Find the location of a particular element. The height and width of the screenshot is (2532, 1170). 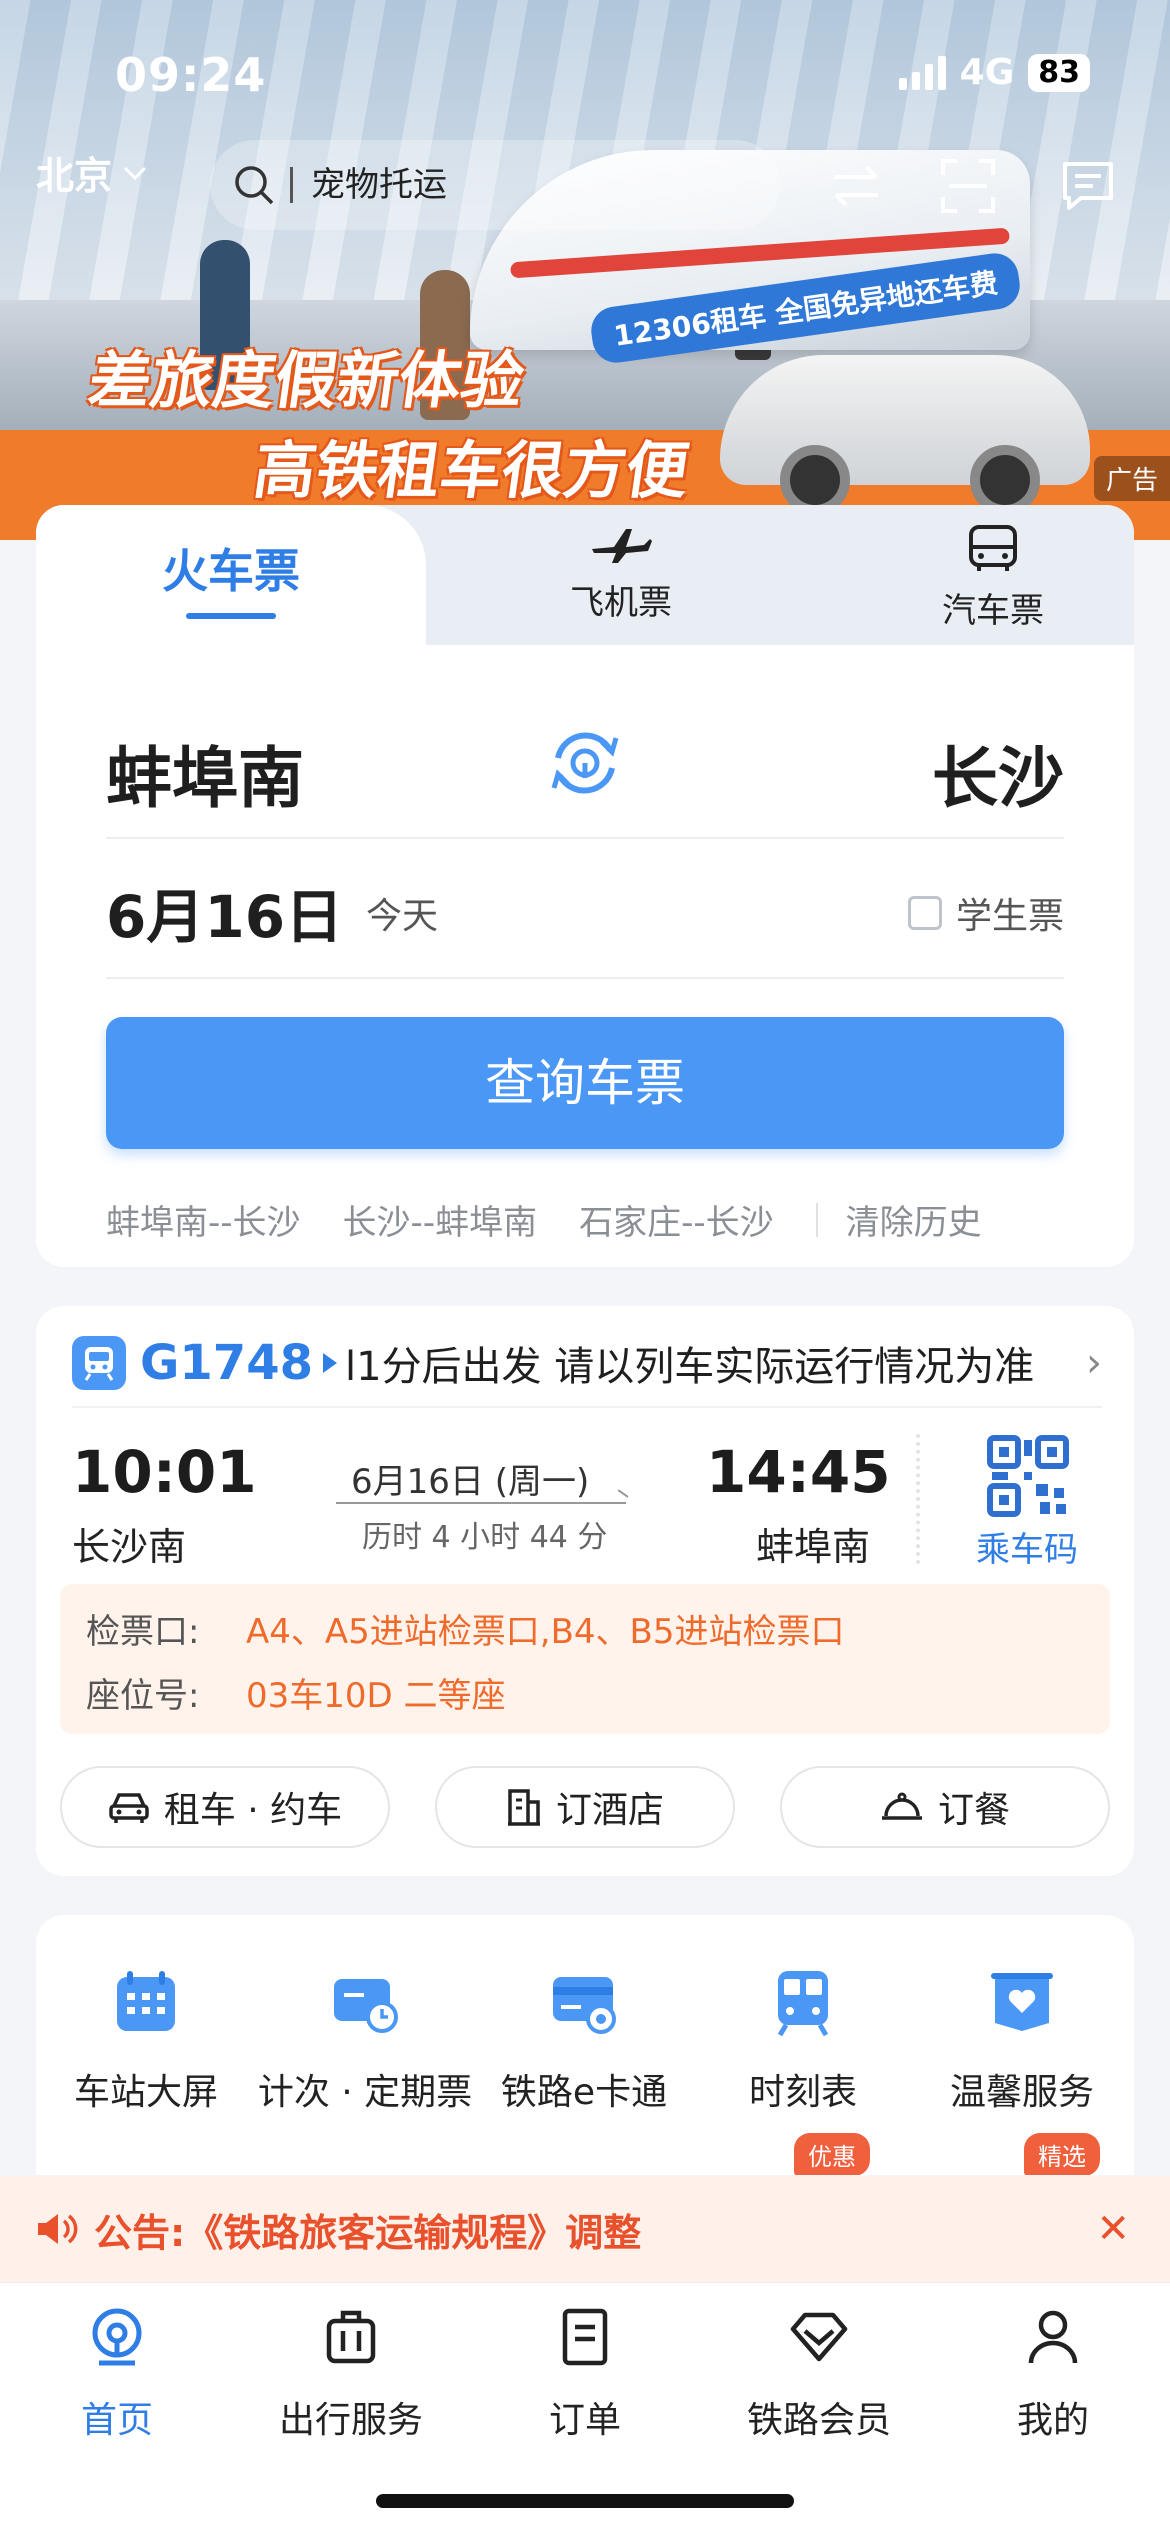

discount-badge: 优惠 is located at coordinates (832, 2154).